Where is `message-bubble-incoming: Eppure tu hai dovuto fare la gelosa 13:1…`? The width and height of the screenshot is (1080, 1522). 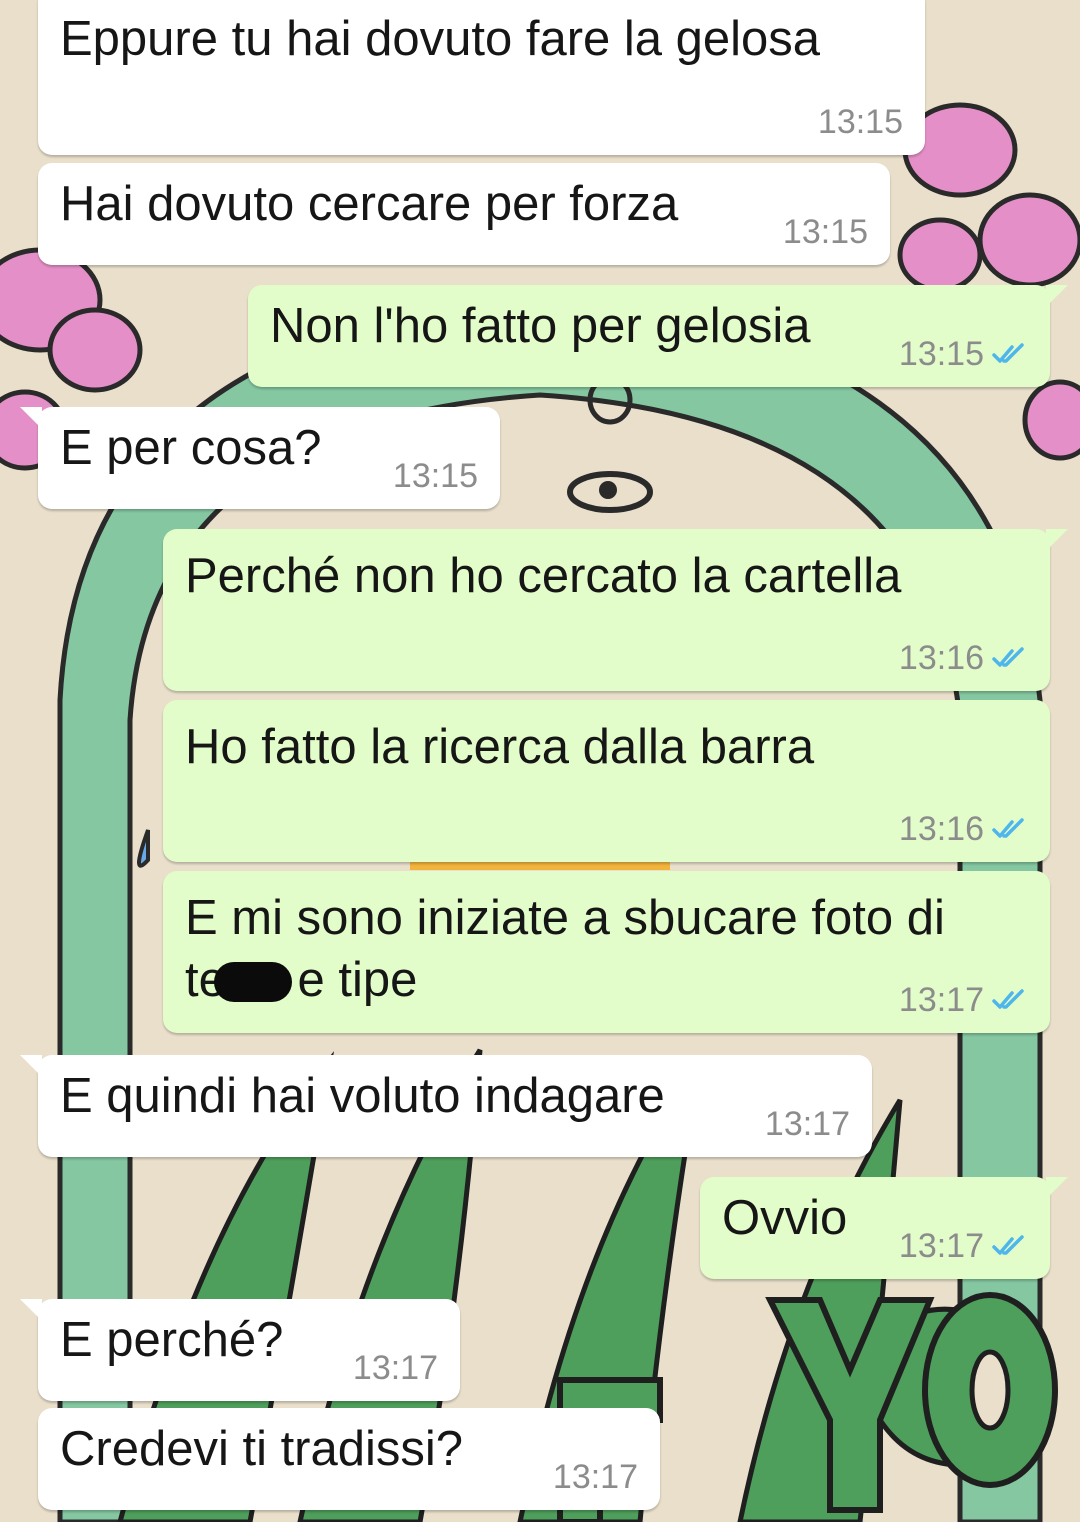 message-bubble-incoming: Eppure tu hai dovuto fare la gelosa 13:1… is located at coordinates (481, 77).